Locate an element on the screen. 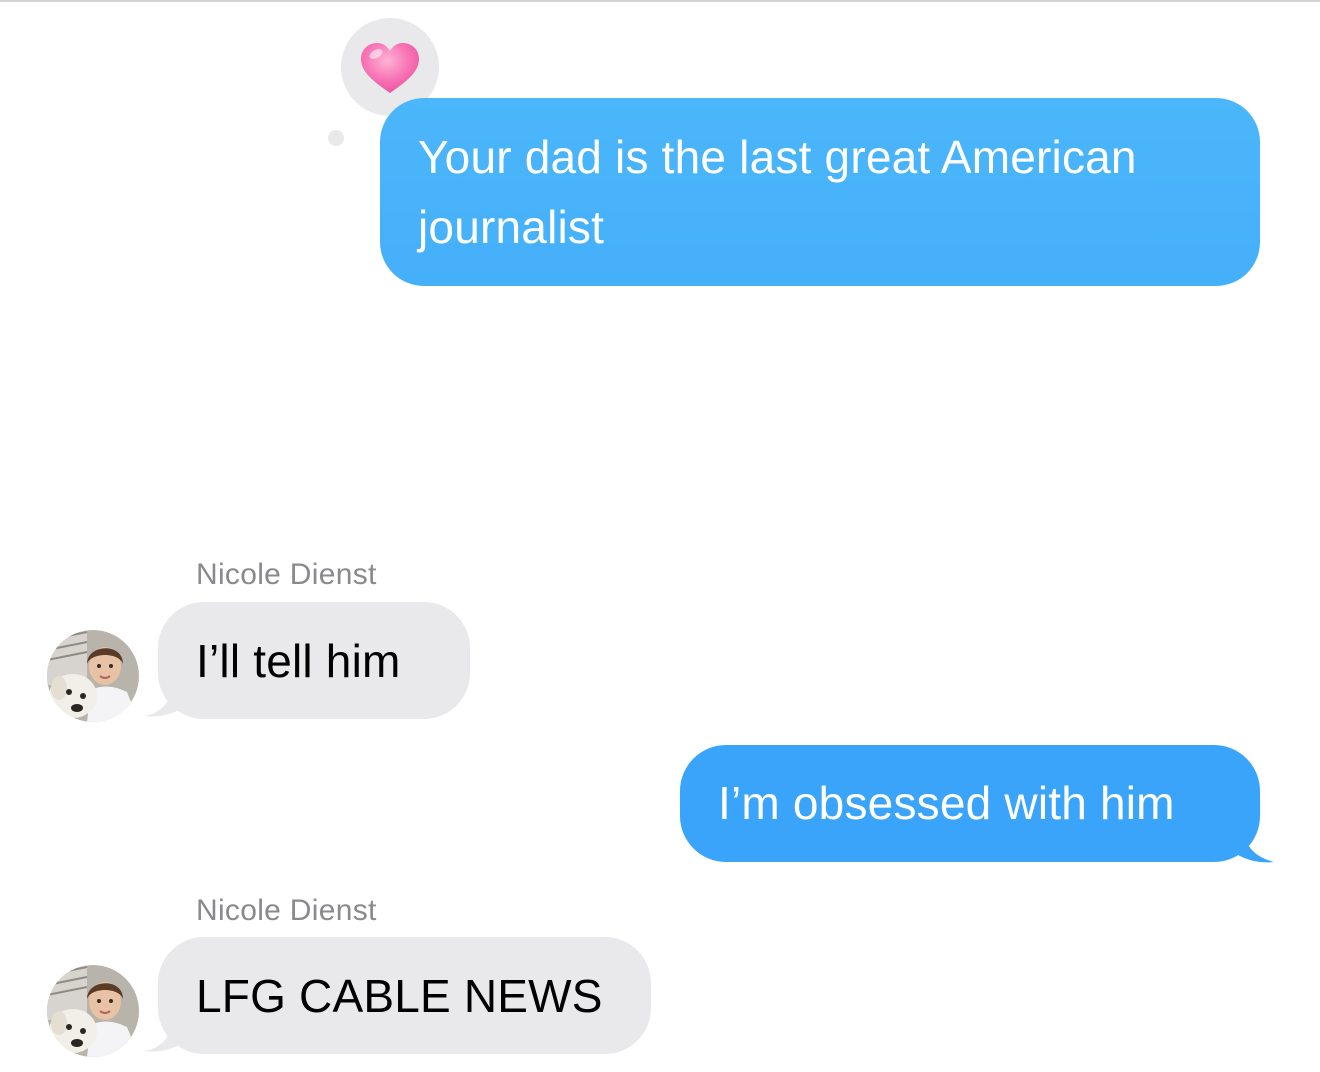 The image size is (1320, 1072). incoming-message-bubble: LFG CABLE NEWS is located at coordinates (404, 995).